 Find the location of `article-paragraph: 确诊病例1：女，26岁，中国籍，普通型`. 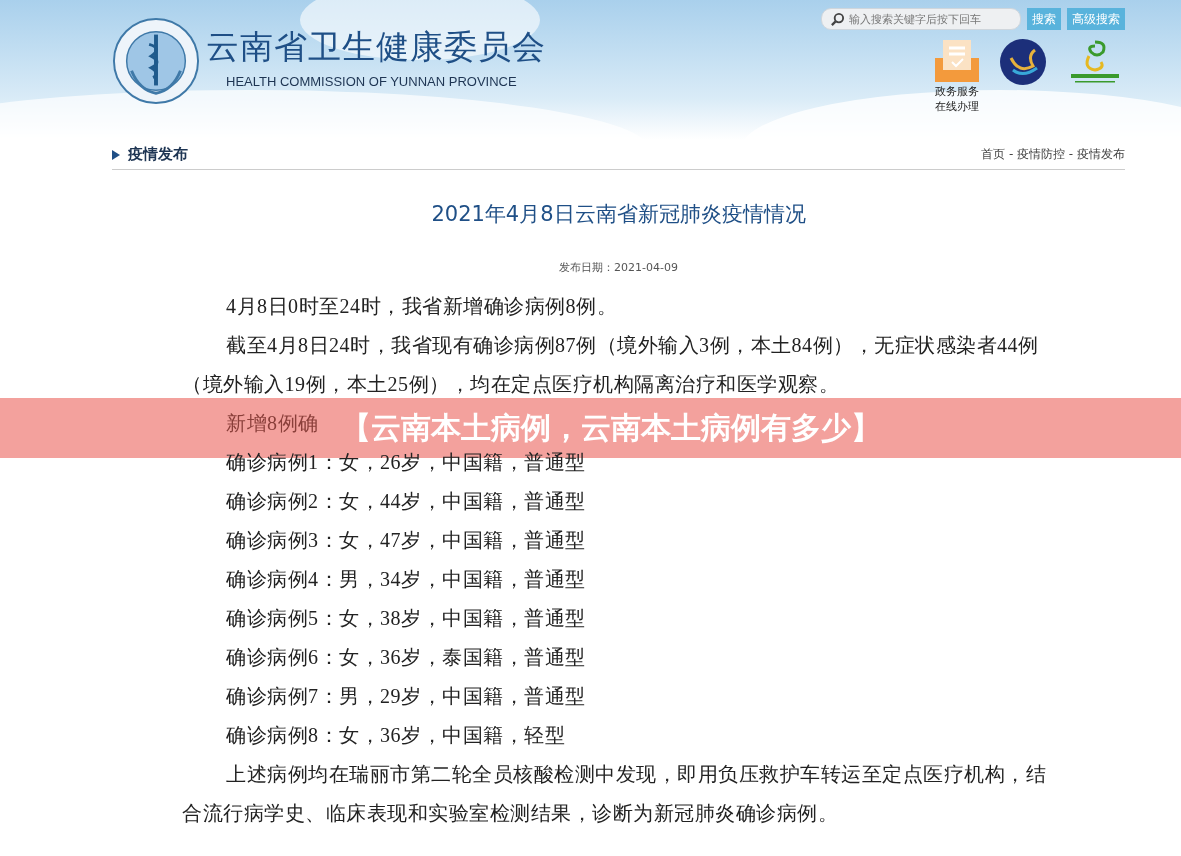

article-paragraph: 确诊病例1：女，26岁，中国籍，普通型 is located at coordinates (405, 462).